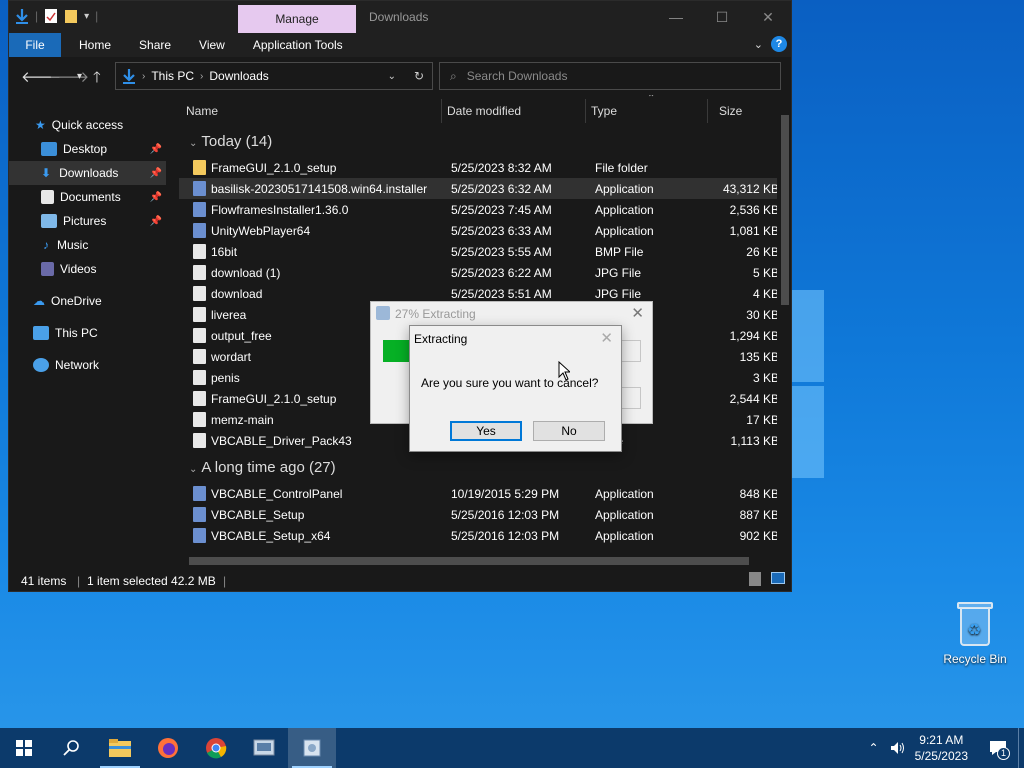 The width and height of the screenshot is (1024, 768). I want to click on sidebar-item-music: ♪ Music, so click(87, 245).